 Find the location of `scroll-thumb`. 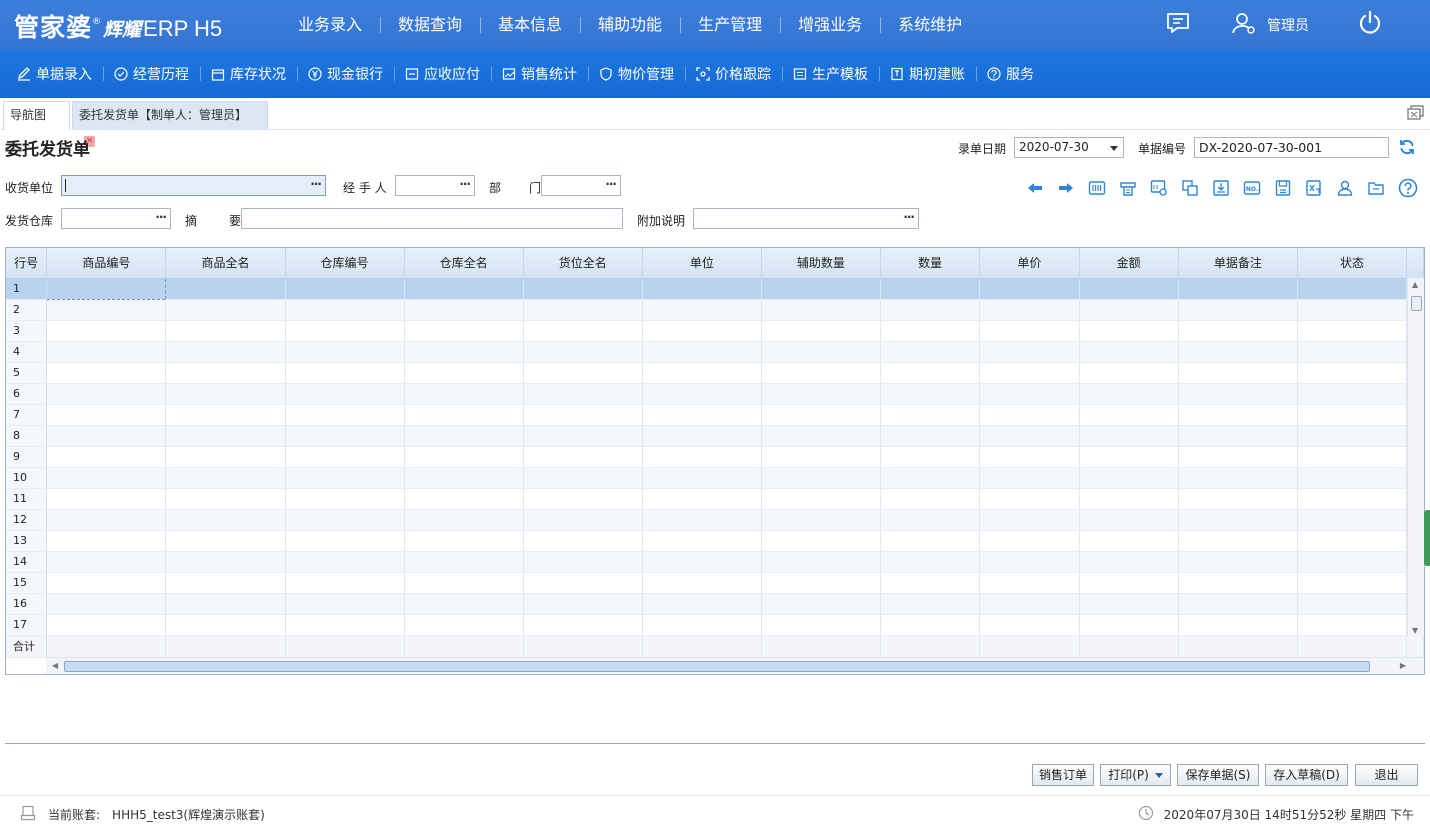

scroll-thumb is located at coordinates (717, 666).